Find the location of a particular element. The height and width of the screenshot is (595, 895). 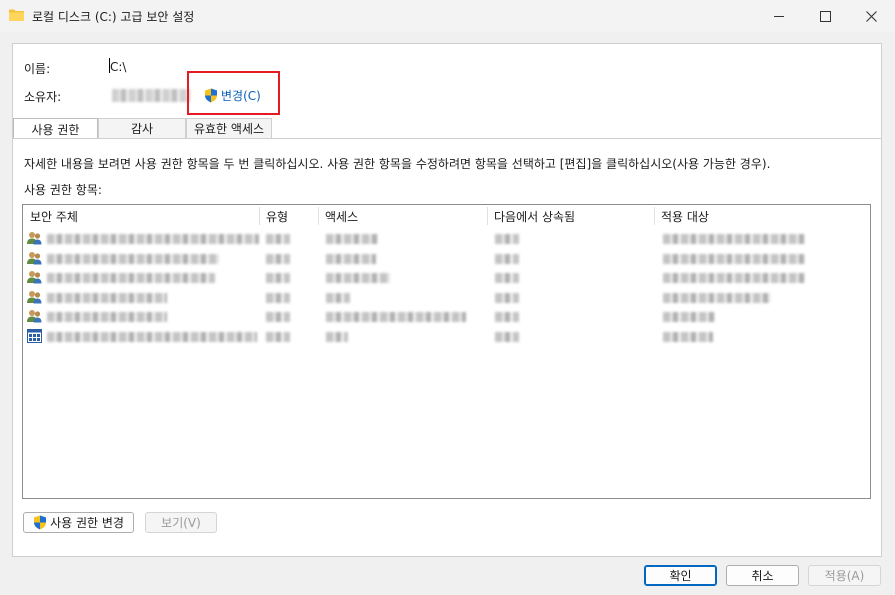

ok-label: 확인 is located at coordinates (680, 576).